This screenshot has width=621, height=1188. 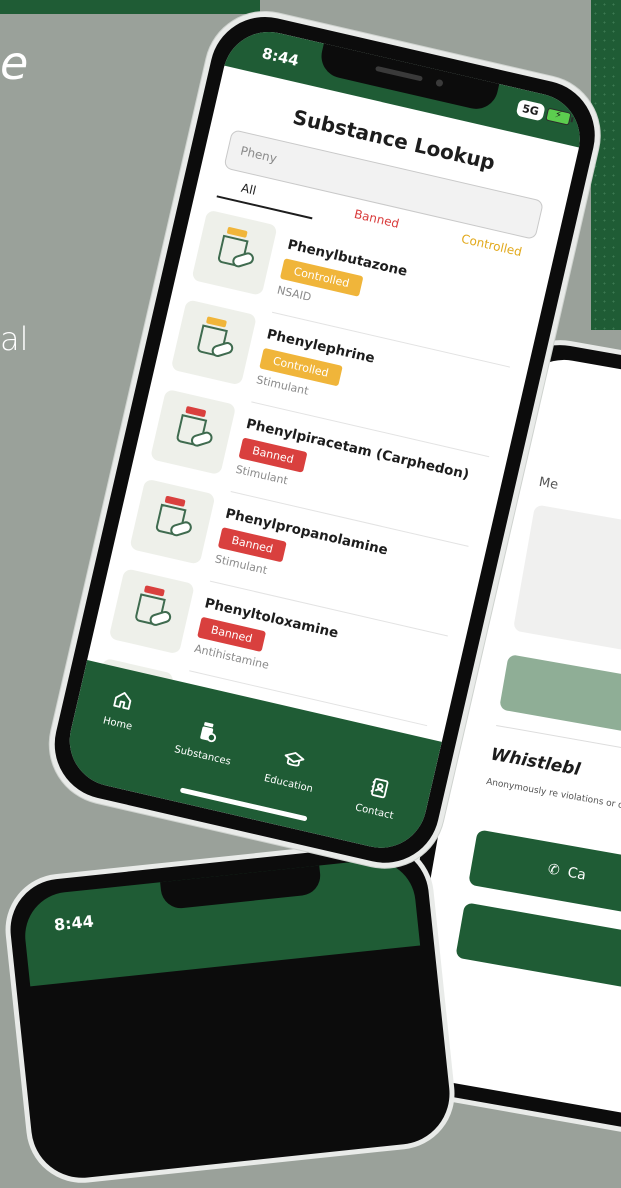 What do you see at coordinates (379, 788) in the screenshot?
I see `contact-book-icon` at bounding box center [379, 788].